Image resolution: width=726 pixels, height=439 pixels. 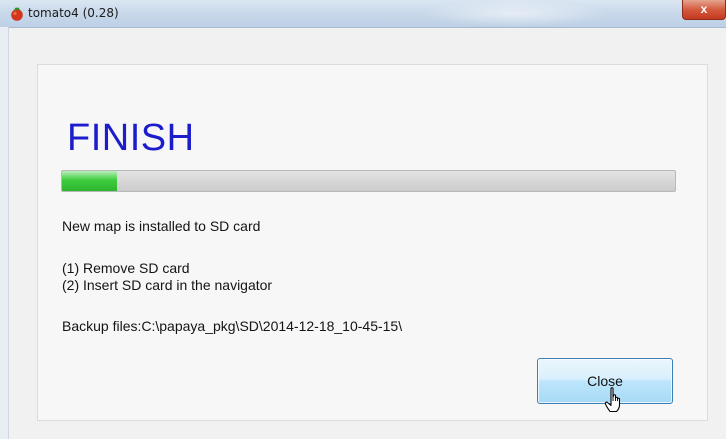 I want to click on window-frame, so click(x=4, y=233).